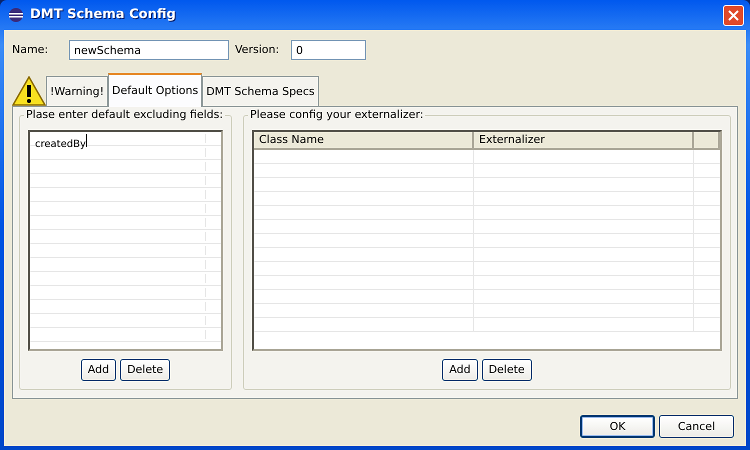 This screenshot has width=750, height=450. I want to click on name-label: Name:, so click(31, 50).